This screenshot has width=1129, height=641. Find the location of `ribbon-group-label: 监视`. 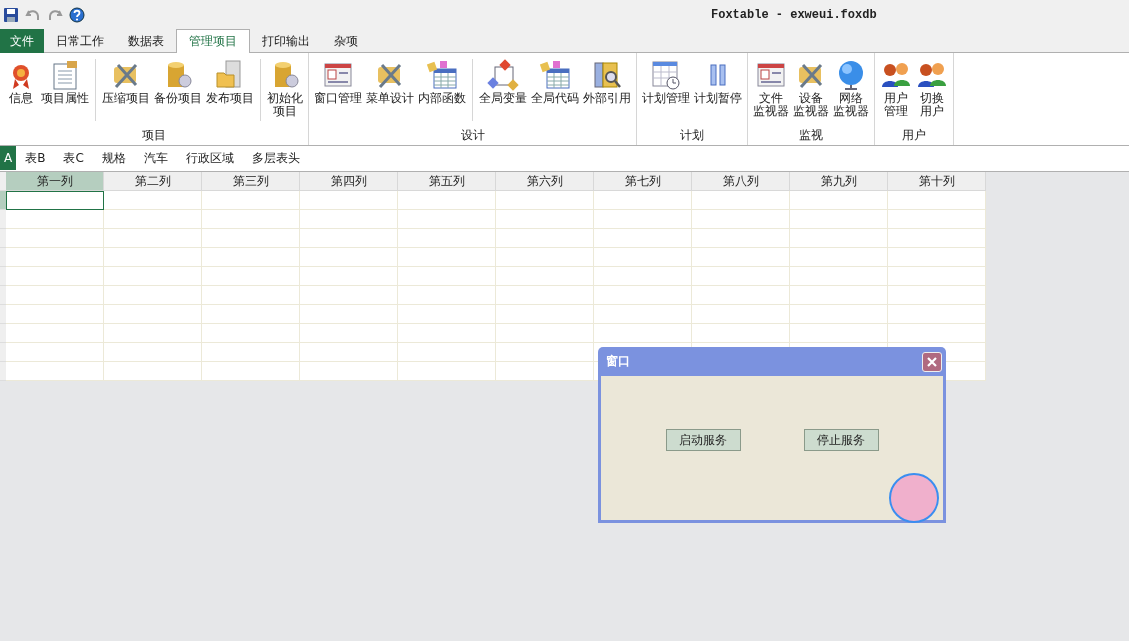

ribbon-group-label: 监视 is located at coordinates (811, 135).